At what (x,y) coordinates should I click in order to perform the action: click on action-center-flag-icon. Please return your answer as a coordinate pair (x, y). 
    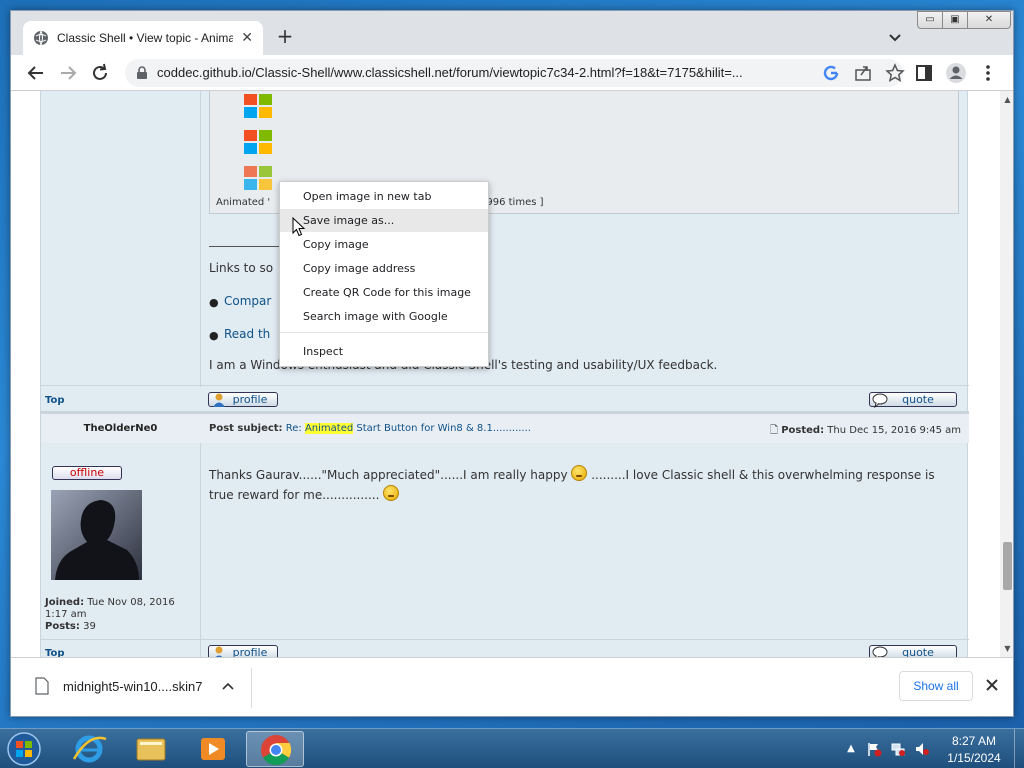
    Looking at the image, I should click on (874, 749).